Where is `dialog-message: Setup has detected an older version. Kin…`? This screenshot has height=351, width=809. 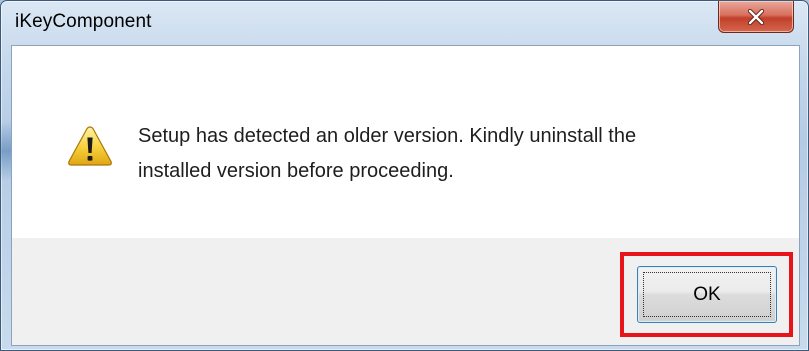 dialog-message: Setup has detected an older version. Kin… is located at coordinates (387, 153).